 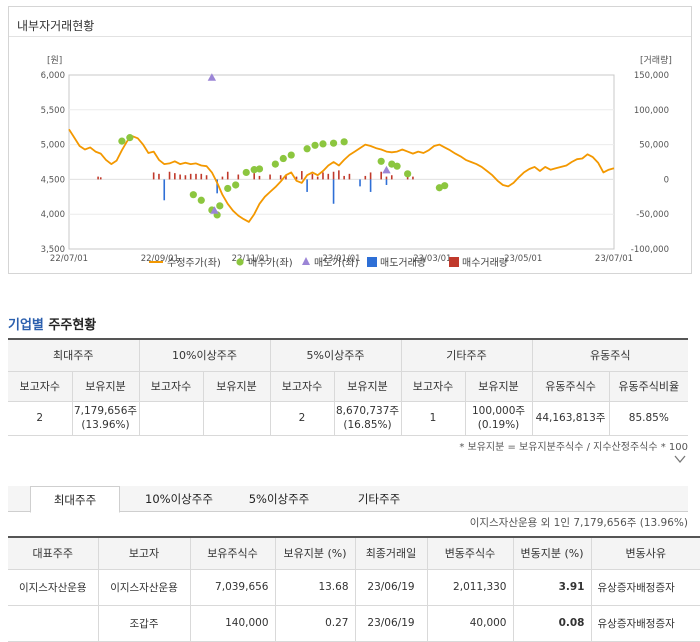 What do you see at coordinates (53, 623) in the screenshot?
I see `representative-holder` at bounding box center [53, 623].